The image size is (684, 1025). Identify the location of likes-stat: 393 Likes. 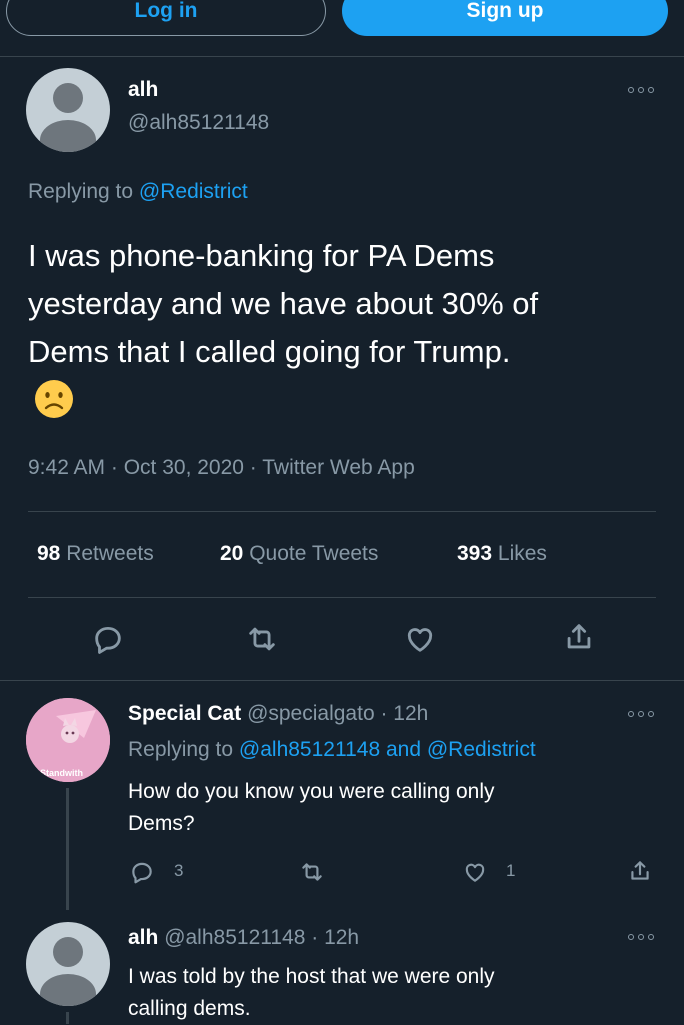
(502, 554).